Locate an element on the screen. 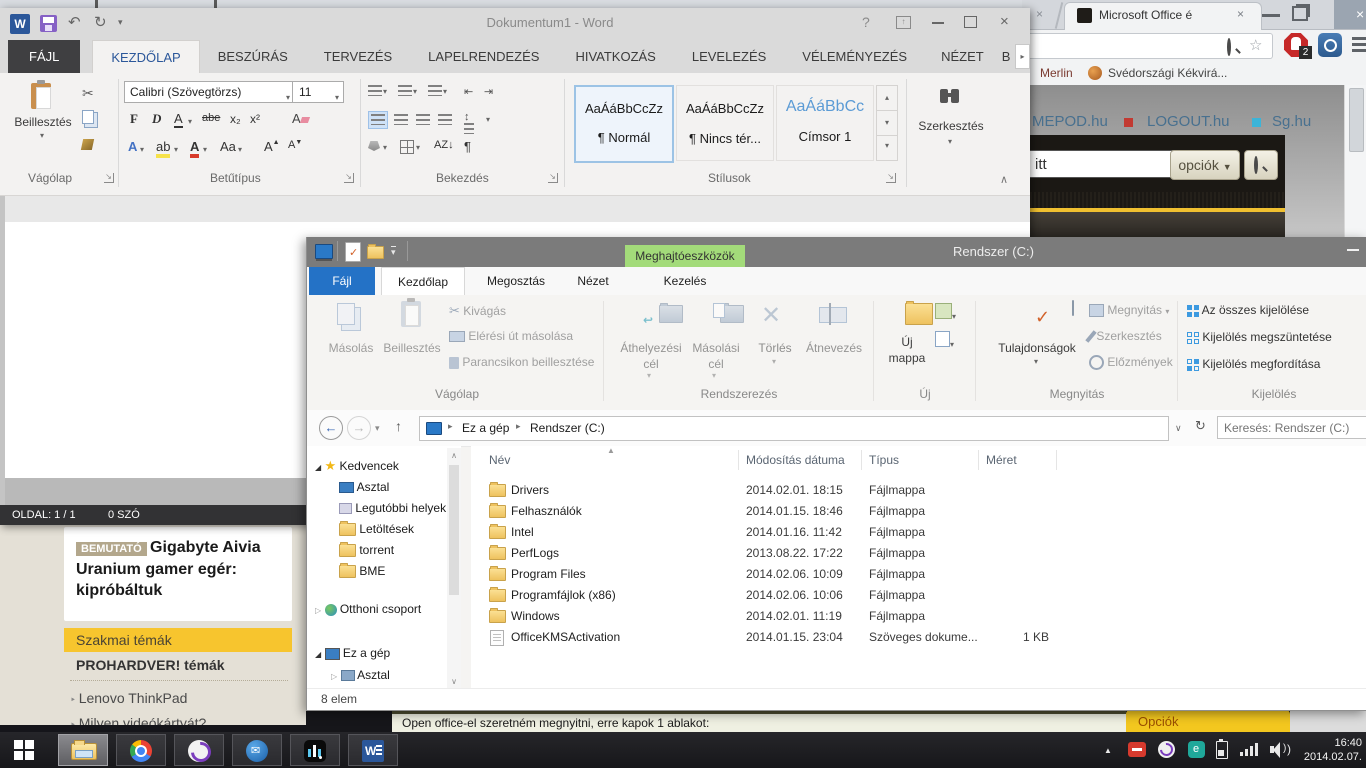 The width and height of the screenshot is (1366, 768). text-effects-dropdown: ▾ is located at coordinates (142, 149).